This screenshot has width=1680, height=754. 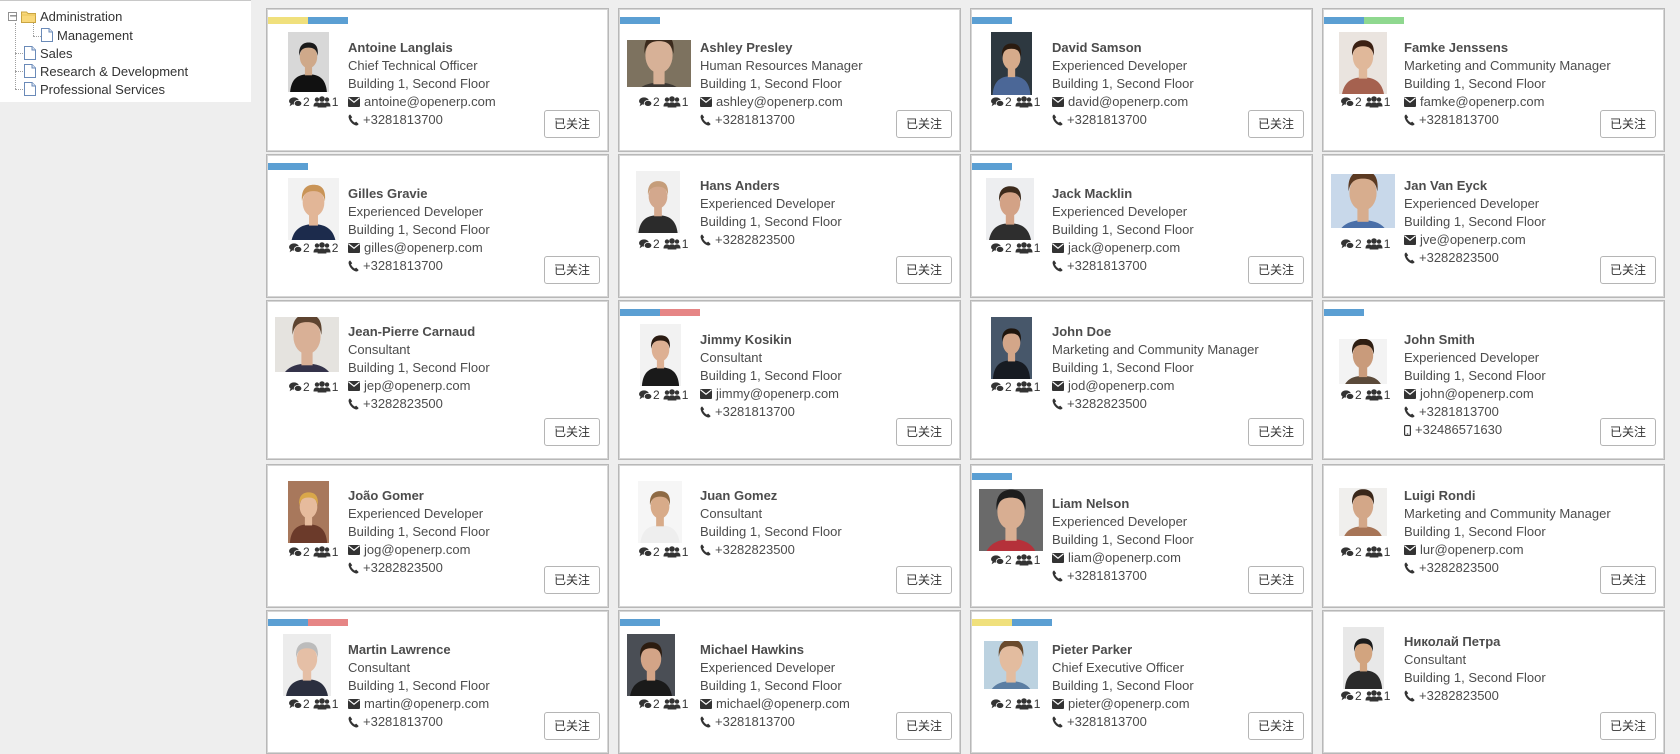 What do you see at coordinates (1123, 650) in the screenshot?
I see `employee-name: Pieter Parker` at bounding box center [1123, 650].